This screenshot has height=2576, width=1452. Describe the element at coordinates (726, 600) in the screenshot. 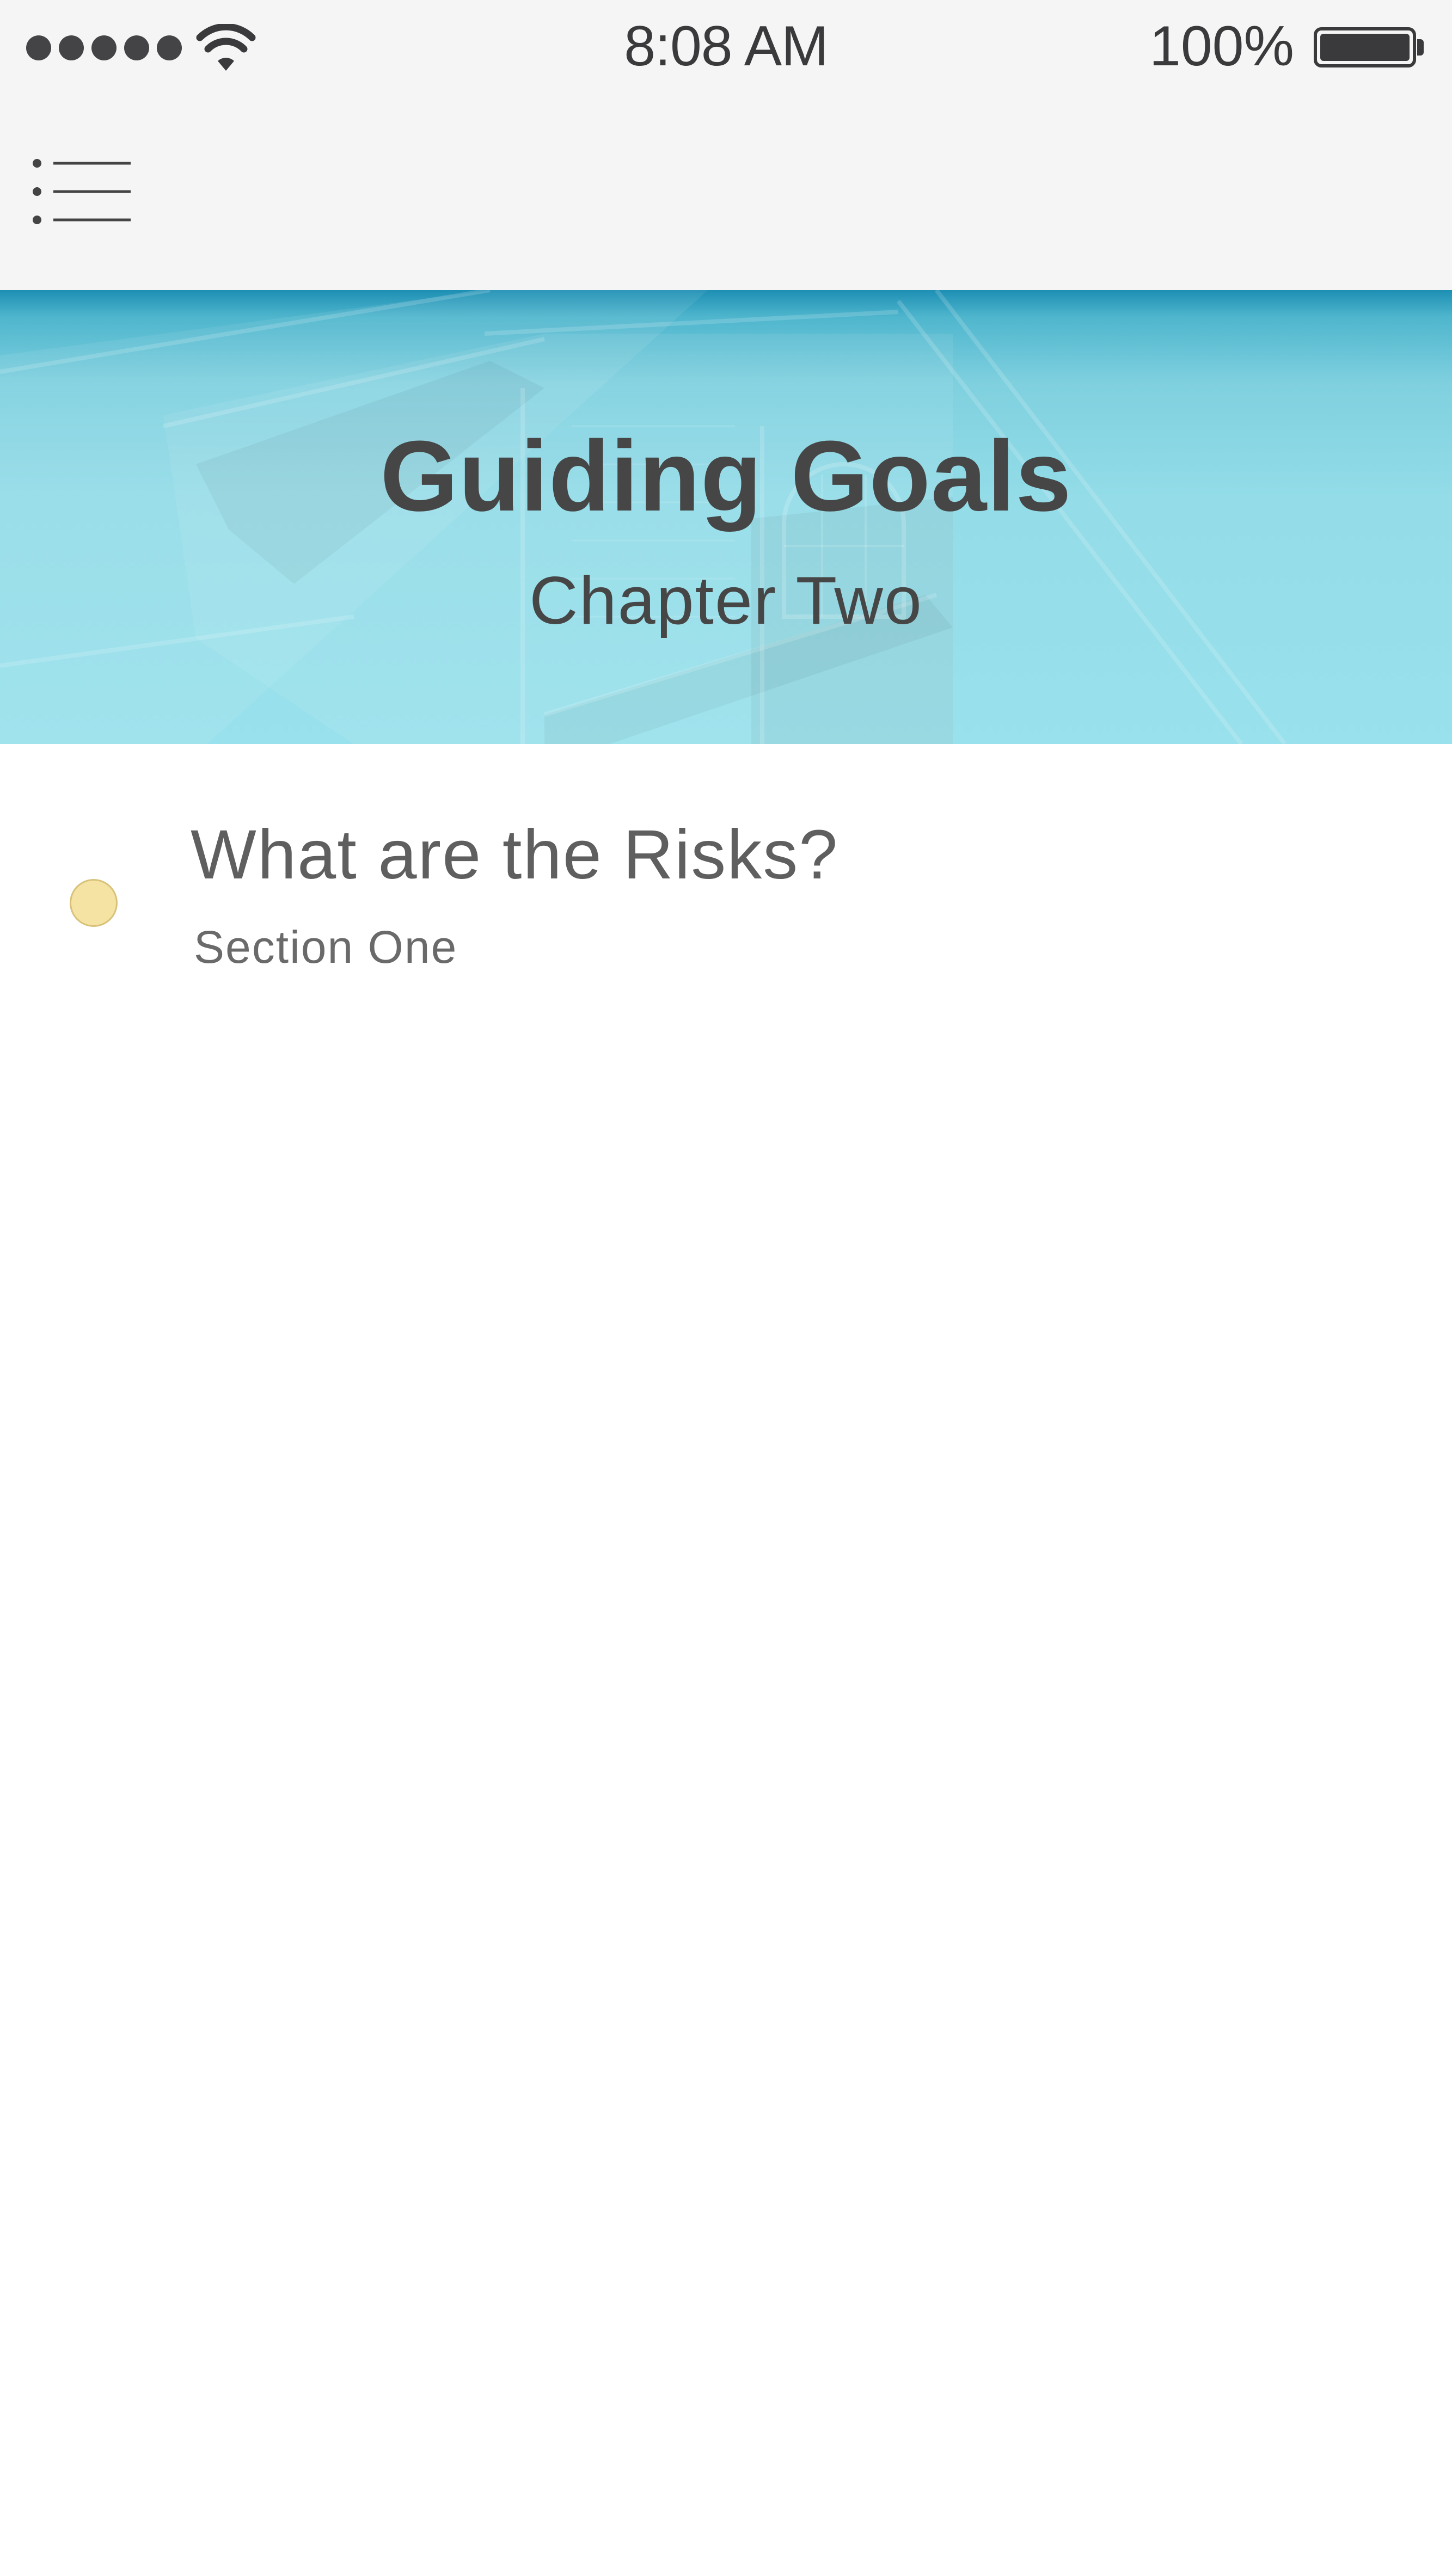

I see `chapter-subtitle: Chapter Two` at that location.